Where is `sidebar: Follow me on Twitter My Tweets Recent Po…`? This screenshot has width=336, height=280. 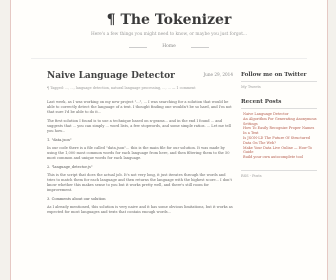
sidebar: Follow me on Twitter My Tweets Recent Po… is located at coordinates (279, 130).